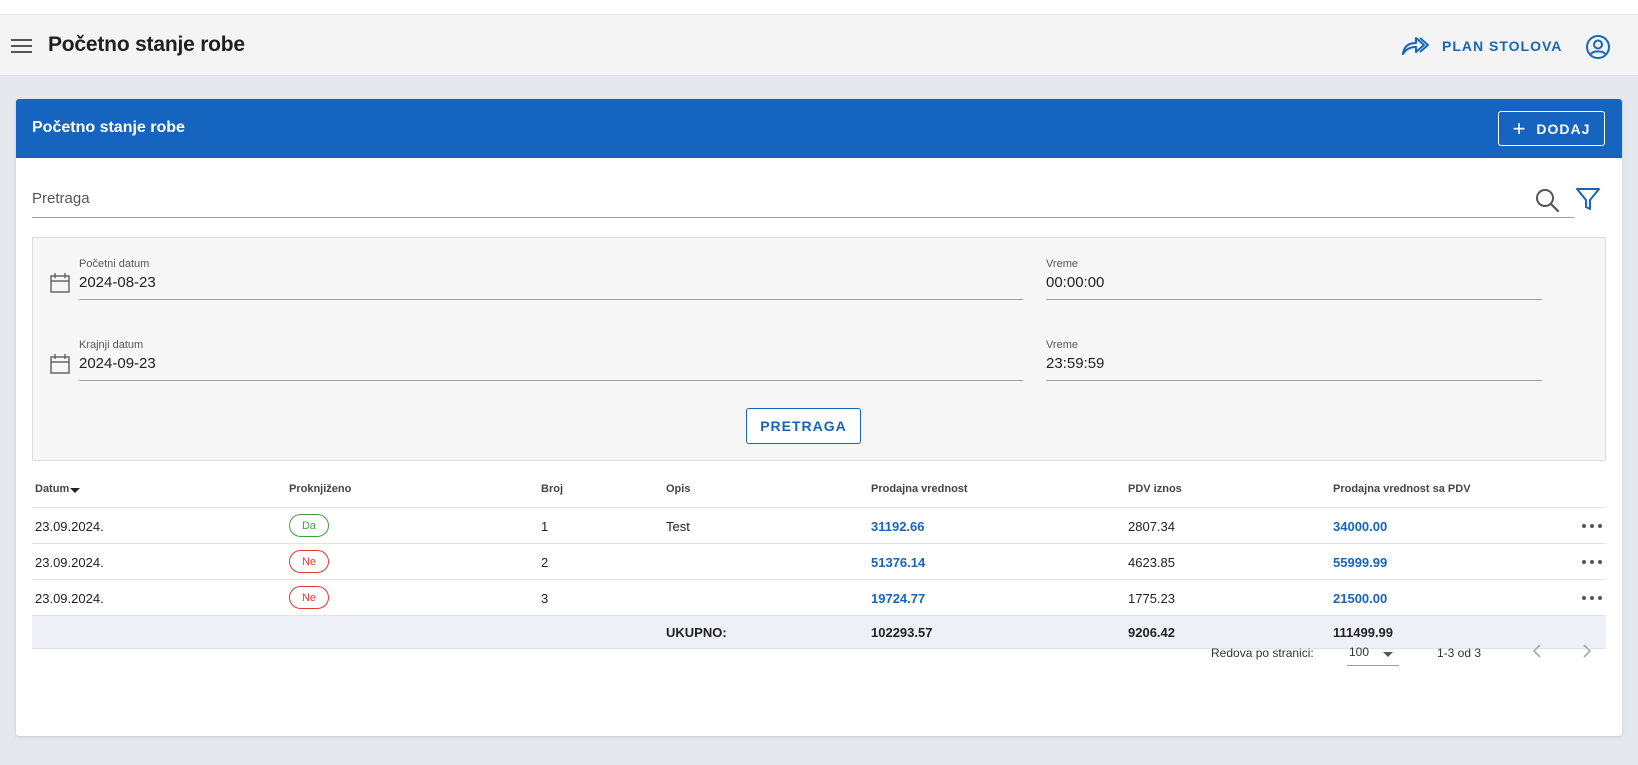 This screenshot has width=1638, height=765. What do you see at coordinates (1538, 651) in the screenshot?
I see `chevron-left-icon` at bounding box center [1538, 651].